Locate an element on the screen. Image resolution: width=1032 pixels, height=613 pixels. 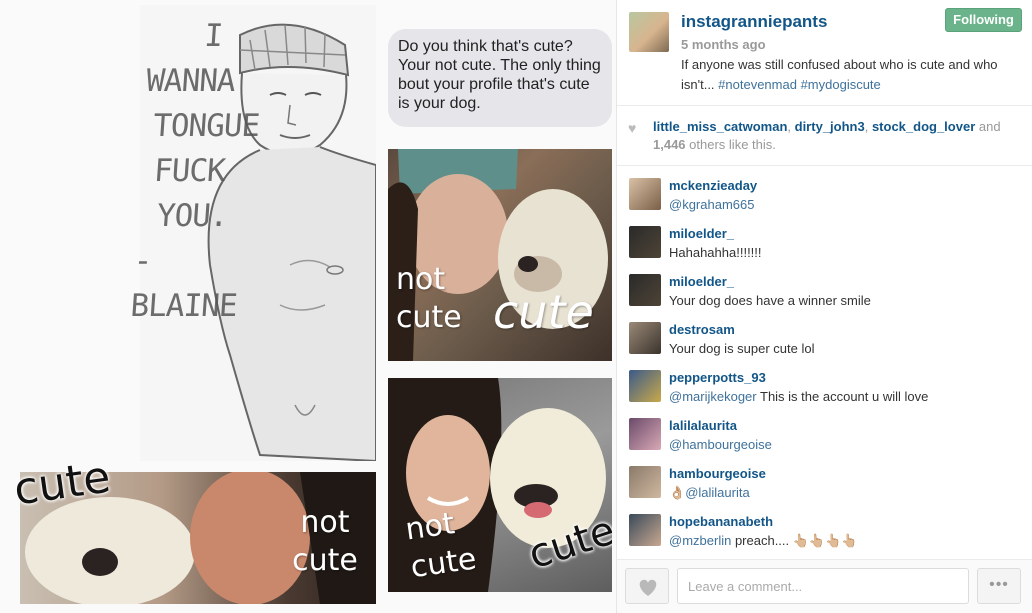
comment-body: Hahahahha!!!!!!! is located at coordinates (715, 252).